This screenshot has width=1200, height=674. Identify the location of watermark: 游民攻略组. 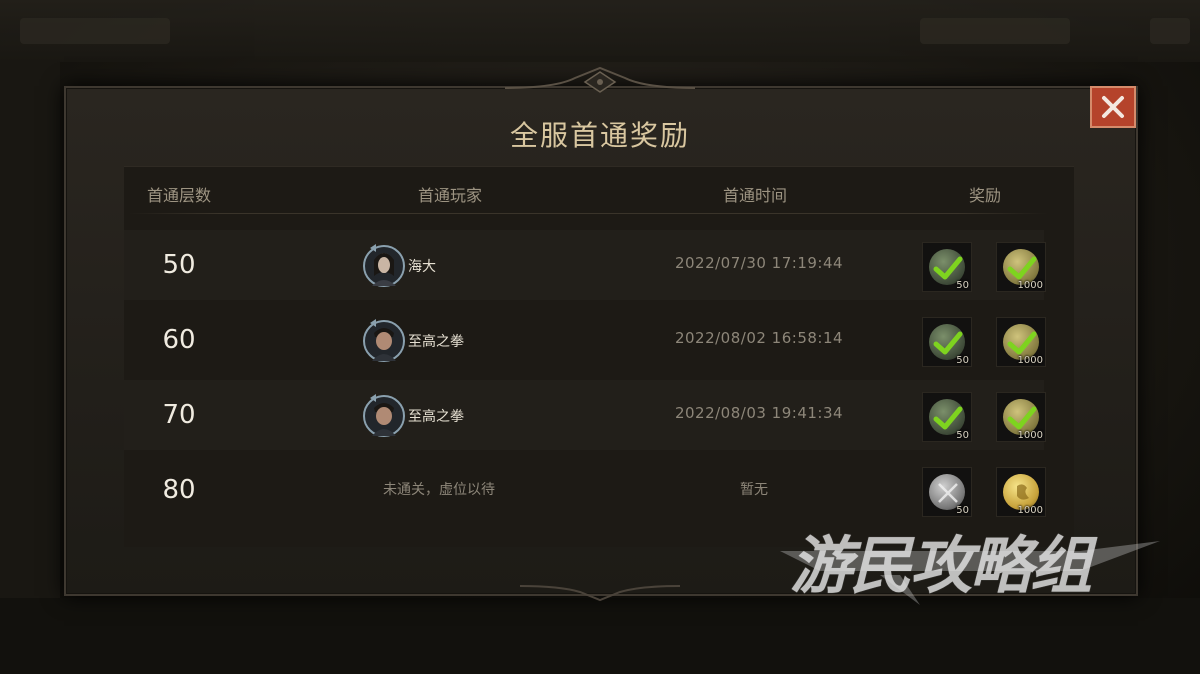
(980, 560).